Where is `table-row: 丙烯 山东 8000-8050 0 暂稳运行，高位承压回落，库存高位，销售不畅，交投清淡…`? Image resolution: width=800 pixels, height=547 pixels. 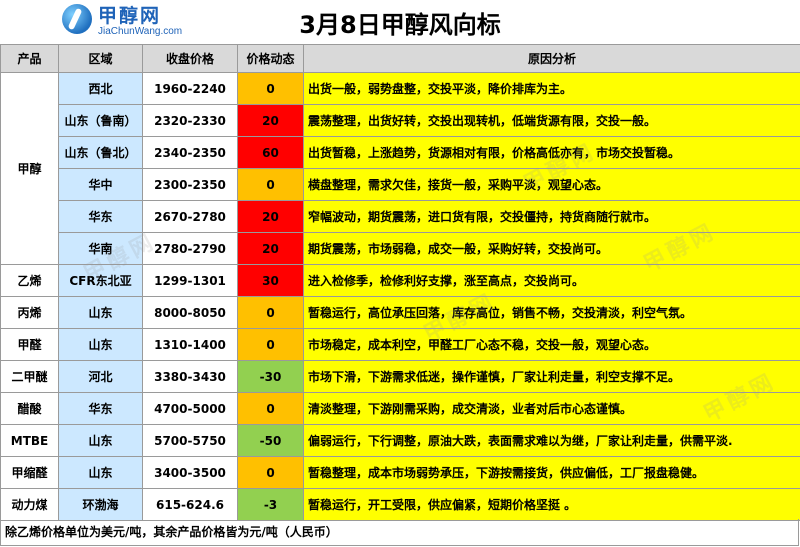 table-row: 丙烯 山东 8000-8050 0 暂稳运行，高位承压回落，库存高位，销售不畅，交投清淡… is located at coordinates (400, 312).